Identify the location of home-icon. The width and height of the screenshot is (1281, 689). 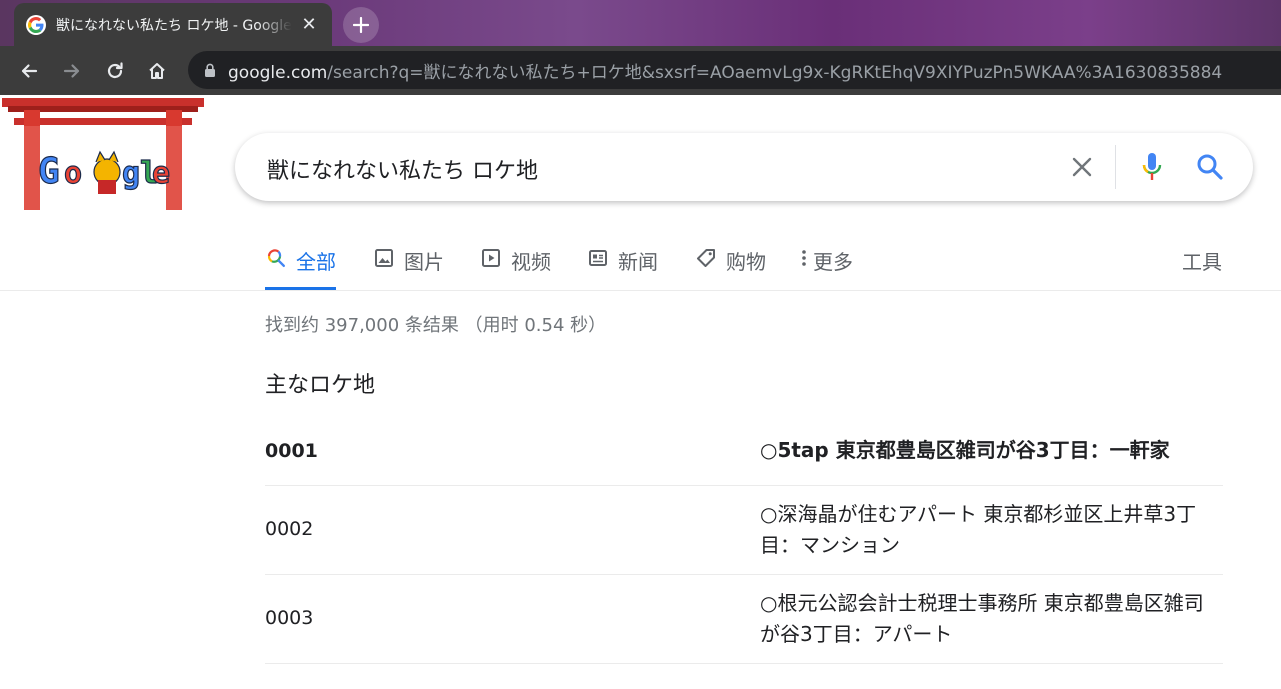
(157, 71).